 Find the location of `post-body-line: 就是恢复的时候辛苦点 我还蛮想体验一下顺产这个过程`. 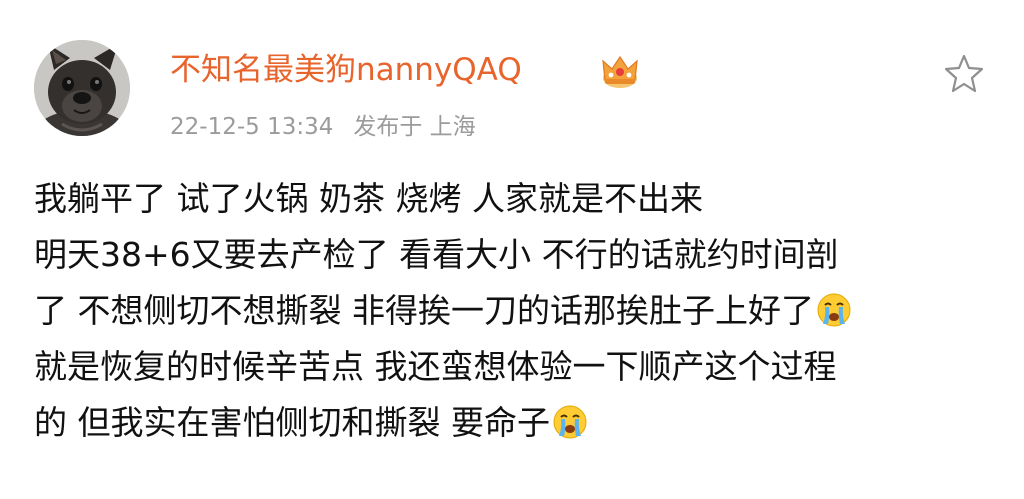

post-body-line: 就是恢复的时候辛苦点 我还蛮想体验一下顺产这个过程 is located at coordinates (435, 366).